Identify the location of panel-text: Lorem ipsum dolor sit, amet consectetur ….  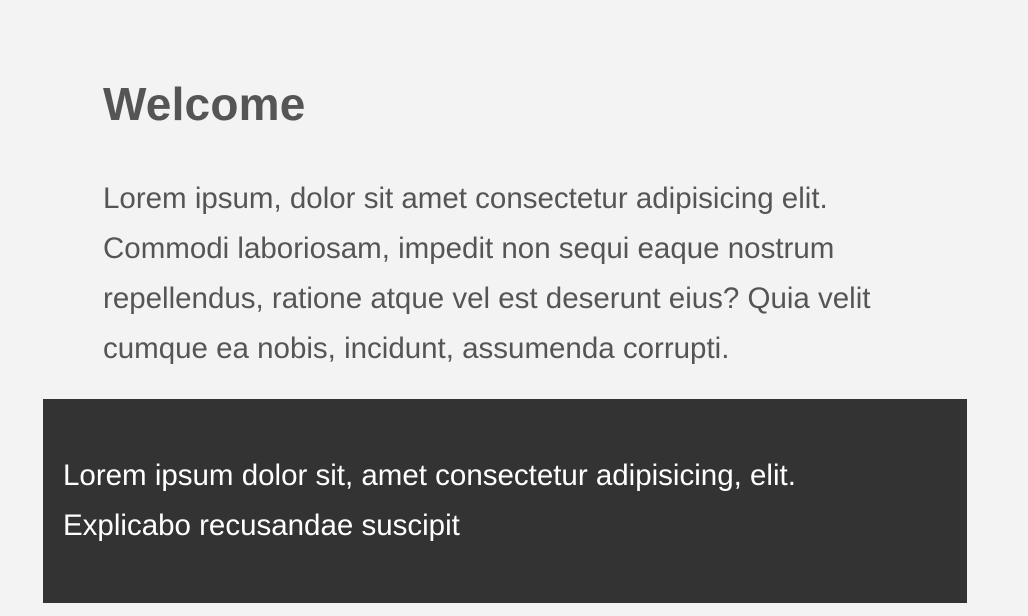
(429, 500).